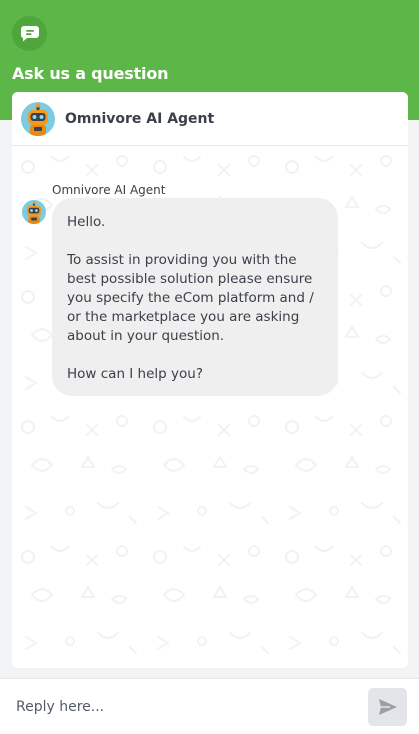 This screenshot has height=734, width=419. I want to click on agent-name: Omnivore AI Agent, so click(140, 118).